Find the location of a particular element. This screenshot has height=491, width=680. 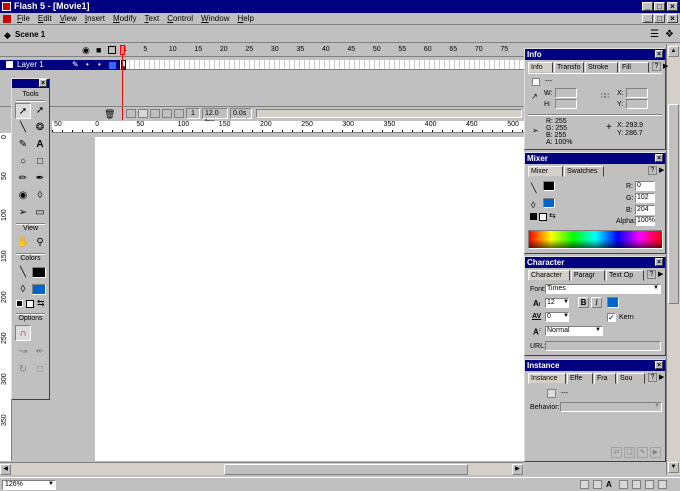

edit-symbols-icon: ❖ is located at coordinates (669, 34).